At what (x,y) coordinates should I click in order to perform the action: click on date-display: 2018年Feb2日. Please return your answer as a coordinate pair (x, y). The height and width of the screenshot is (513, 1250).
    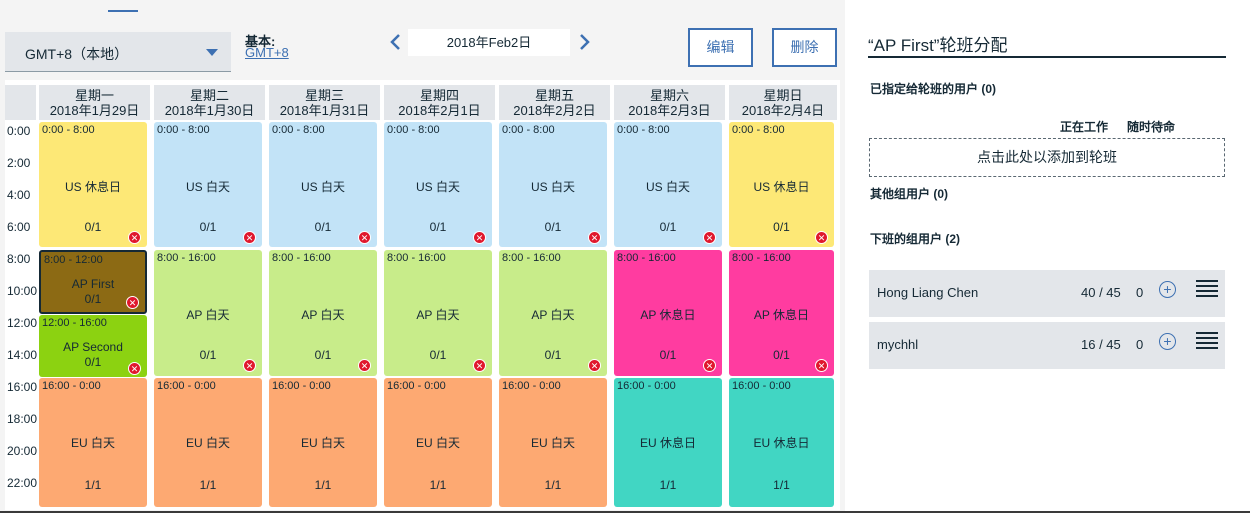
    Looking at the image, I should click on (489, 42).